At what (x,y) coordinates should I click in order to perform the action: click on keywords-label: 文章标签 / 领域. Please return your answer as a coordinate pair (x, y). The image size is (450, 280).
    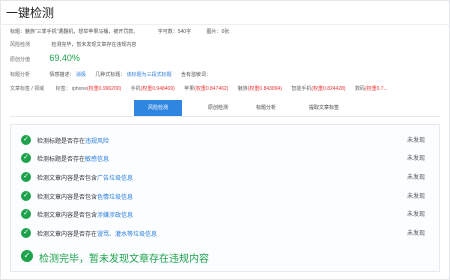
    Looking at the image, I should click on (27, 89).